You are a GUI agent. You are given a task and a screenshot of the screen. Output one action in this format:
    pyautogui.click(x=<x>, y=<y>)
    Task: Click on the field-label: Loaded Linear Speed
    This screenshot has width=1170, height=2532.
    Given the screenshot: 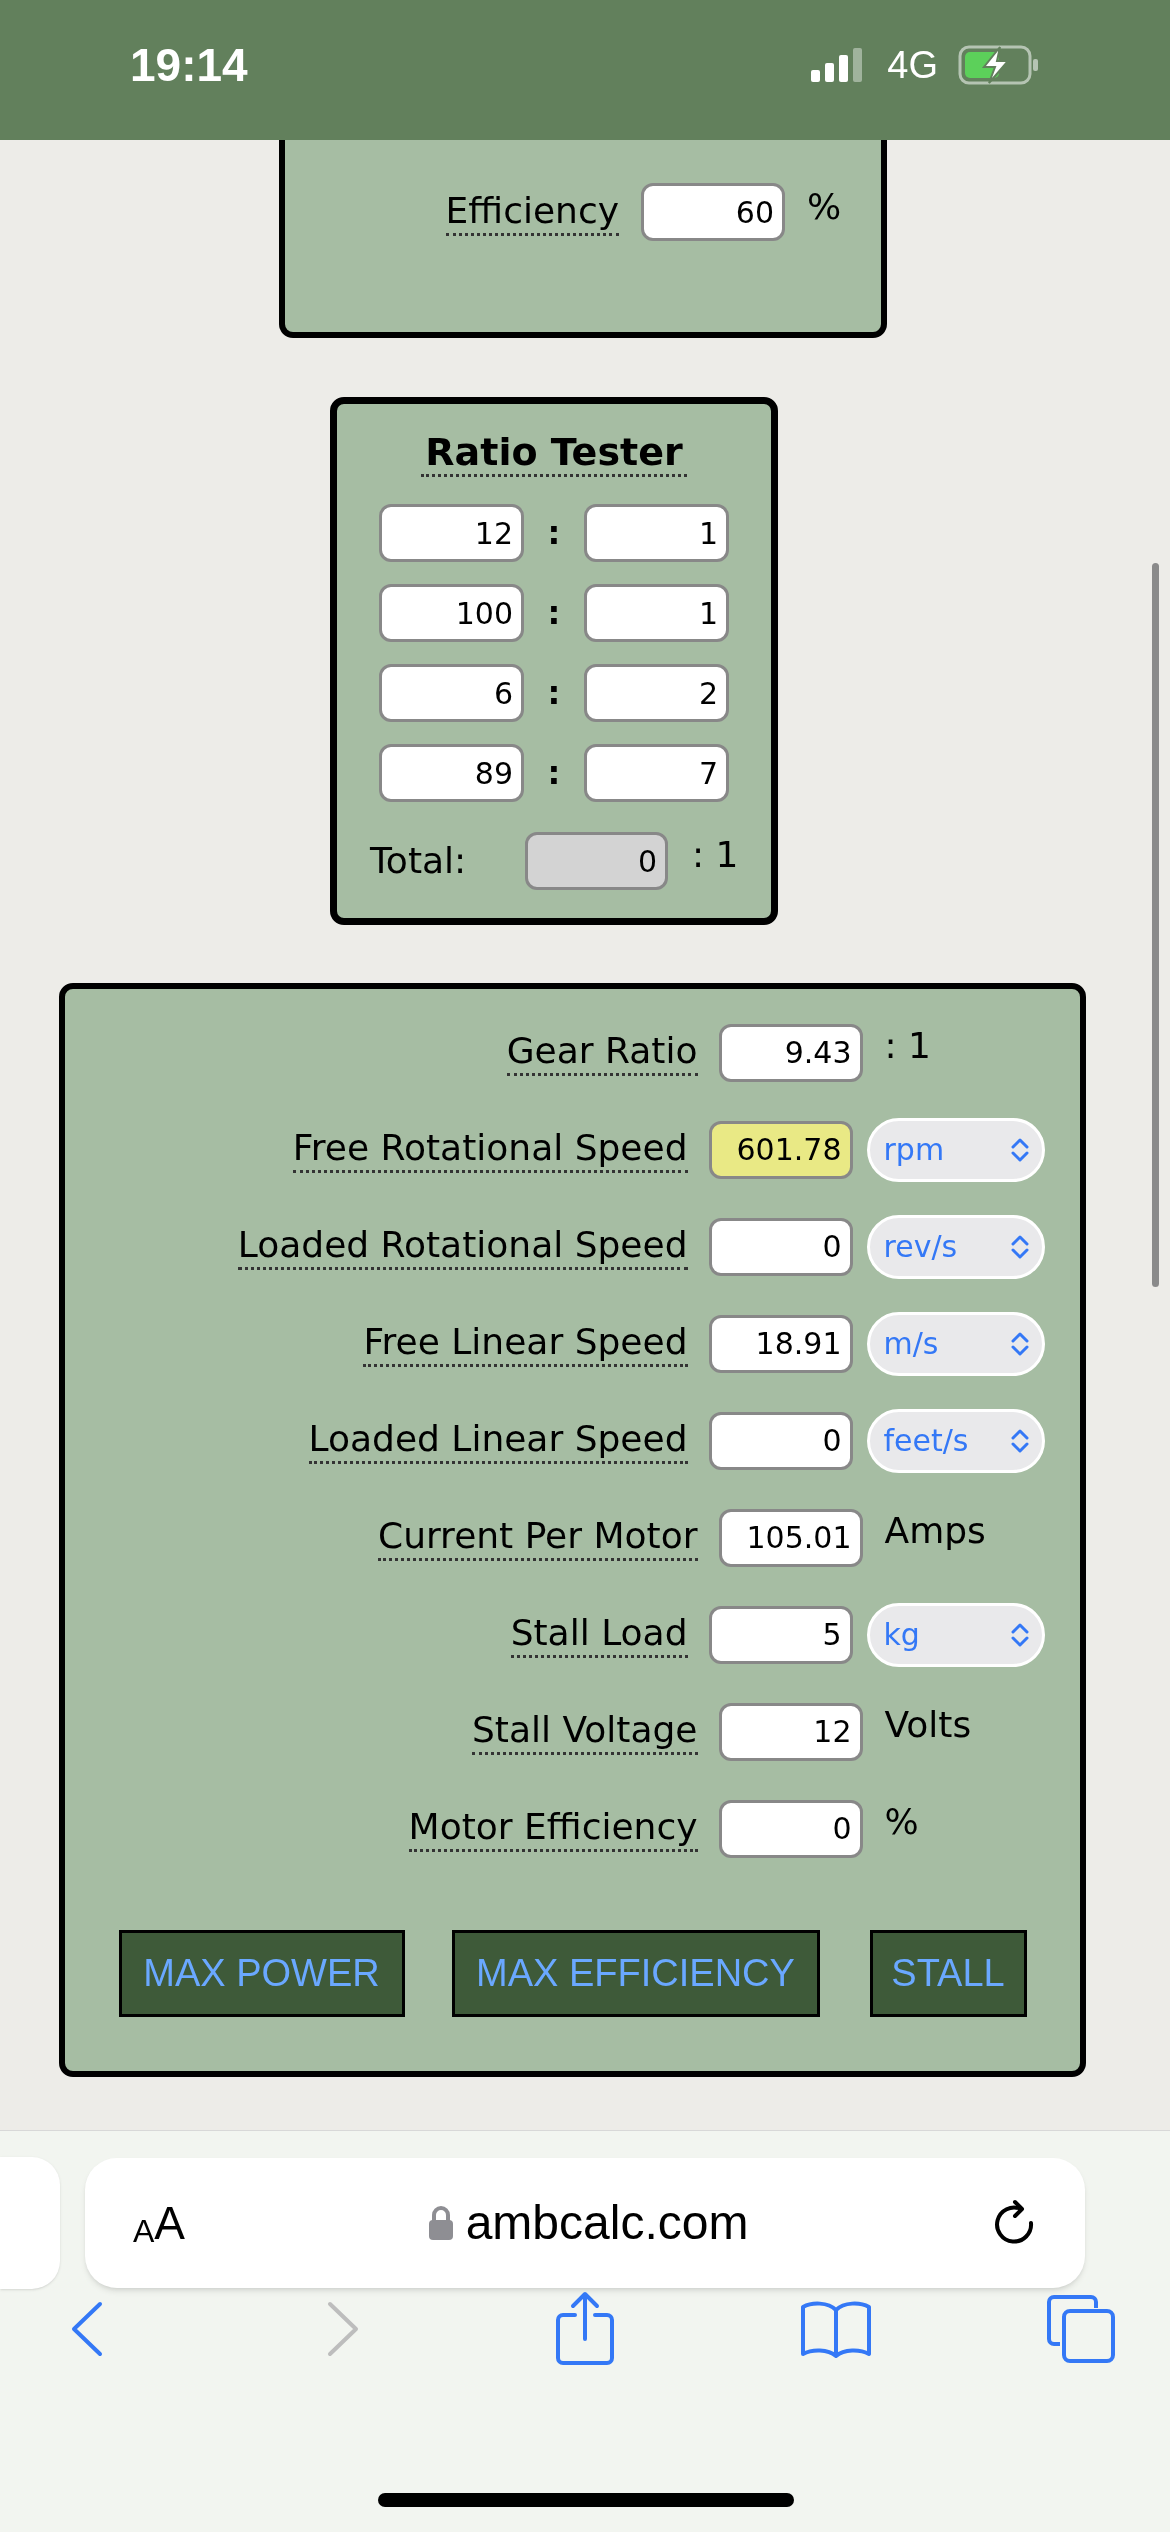 What is the action you would take?
    pyautogui.click(x=498, y=1440)
    